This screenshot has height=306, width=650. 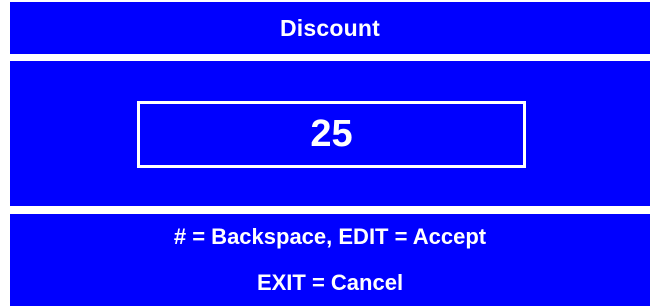 I want to click on discount-value: 25, so click(x=331, y=134).